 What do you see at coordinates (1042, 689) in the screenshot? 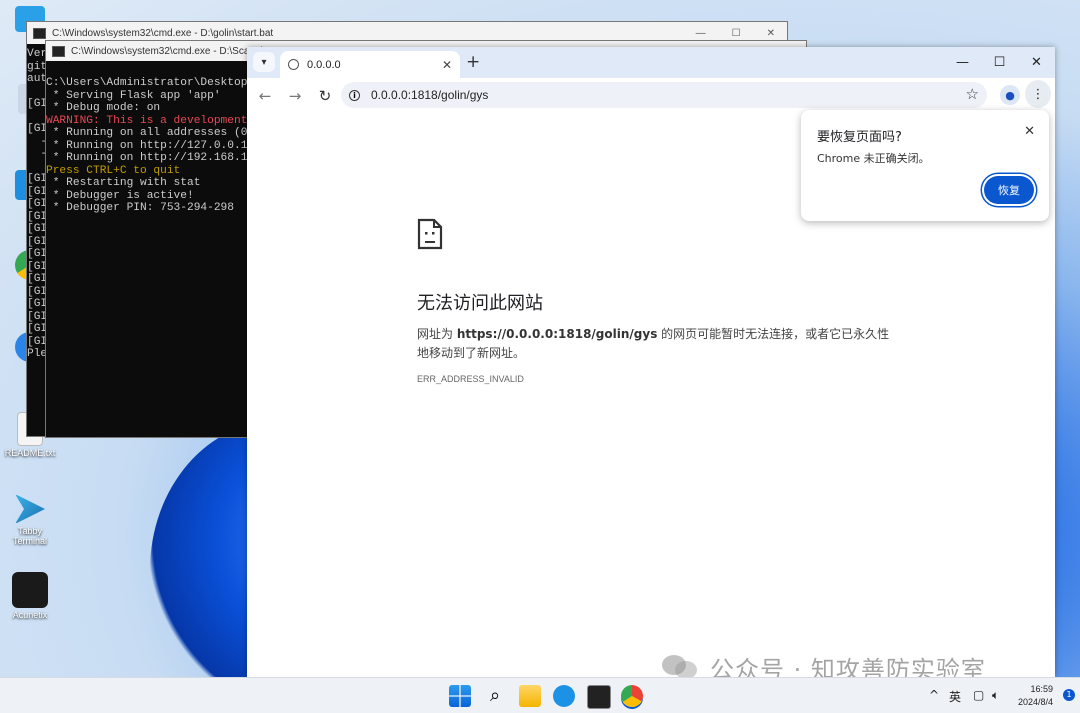
I see `clock-time: 16:59` at bounding box center [1042, 689].